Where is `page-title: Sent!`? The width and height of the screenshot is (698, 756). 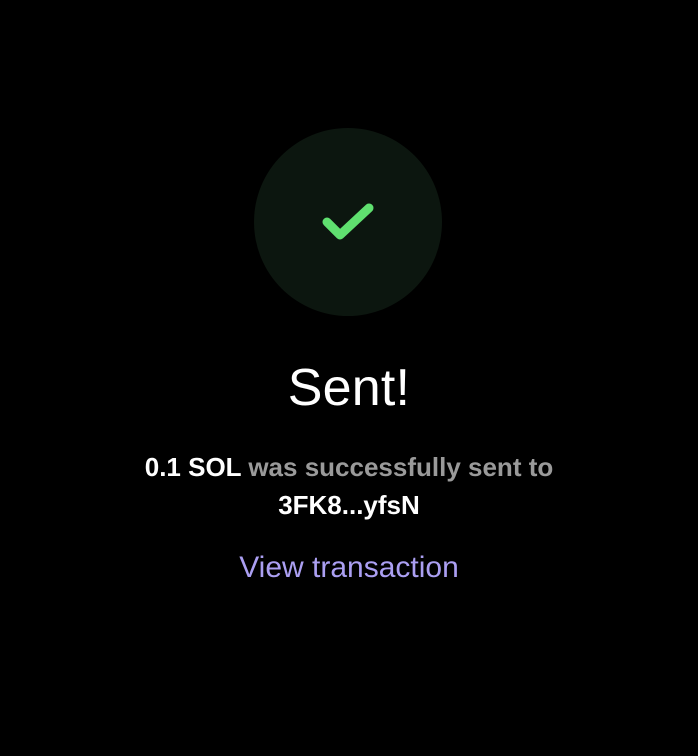
page-title: Sent! is located at coordinates (349, 388).